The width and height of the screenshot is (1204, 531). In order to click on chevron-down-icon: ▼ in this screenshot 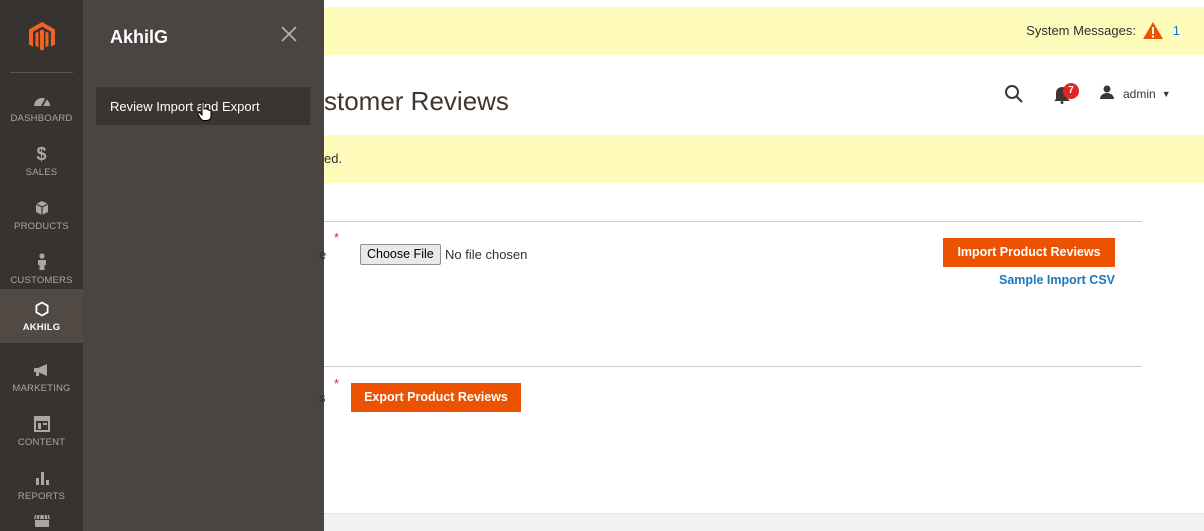, I will do `click(1166, 94)`.